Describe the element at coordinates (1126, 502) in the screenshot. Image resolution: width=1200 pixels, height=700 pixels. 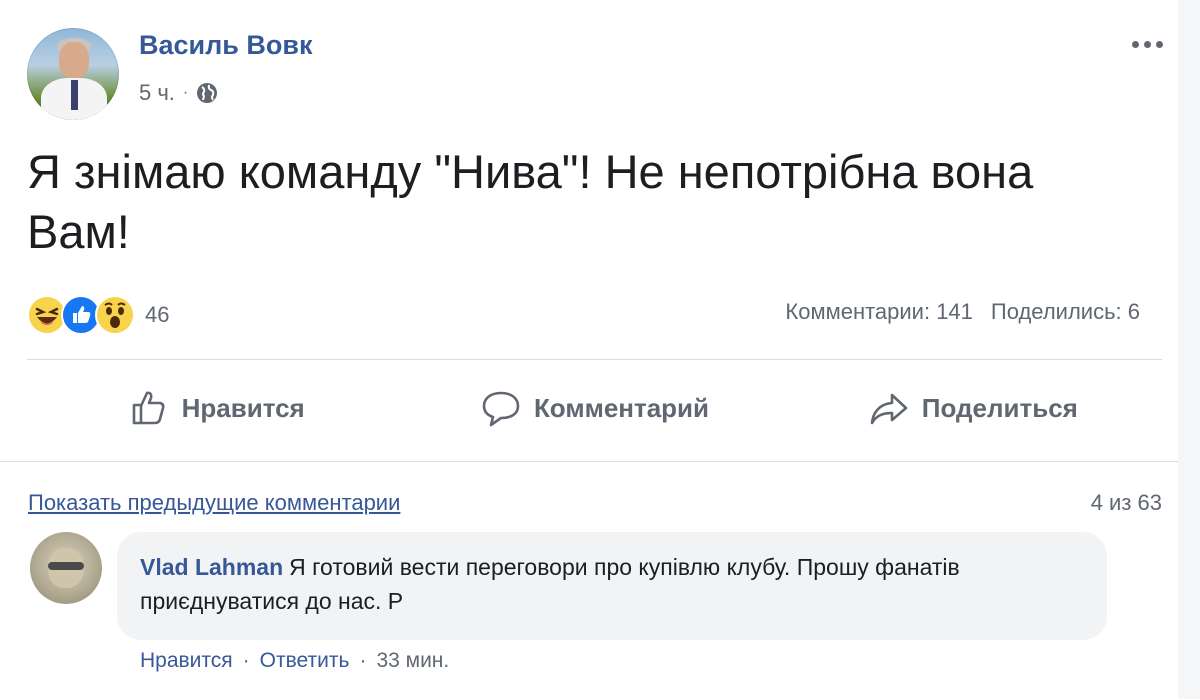
I see `comment-pagination-count: 4 из 63` at that location.